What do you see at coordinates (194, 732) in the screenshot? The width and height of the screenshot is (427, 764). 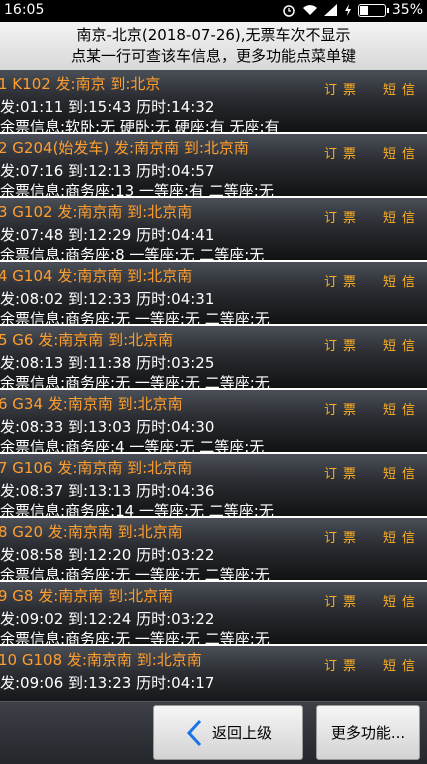 I see `chevron-left-icon` at bounding box center [194, 732].